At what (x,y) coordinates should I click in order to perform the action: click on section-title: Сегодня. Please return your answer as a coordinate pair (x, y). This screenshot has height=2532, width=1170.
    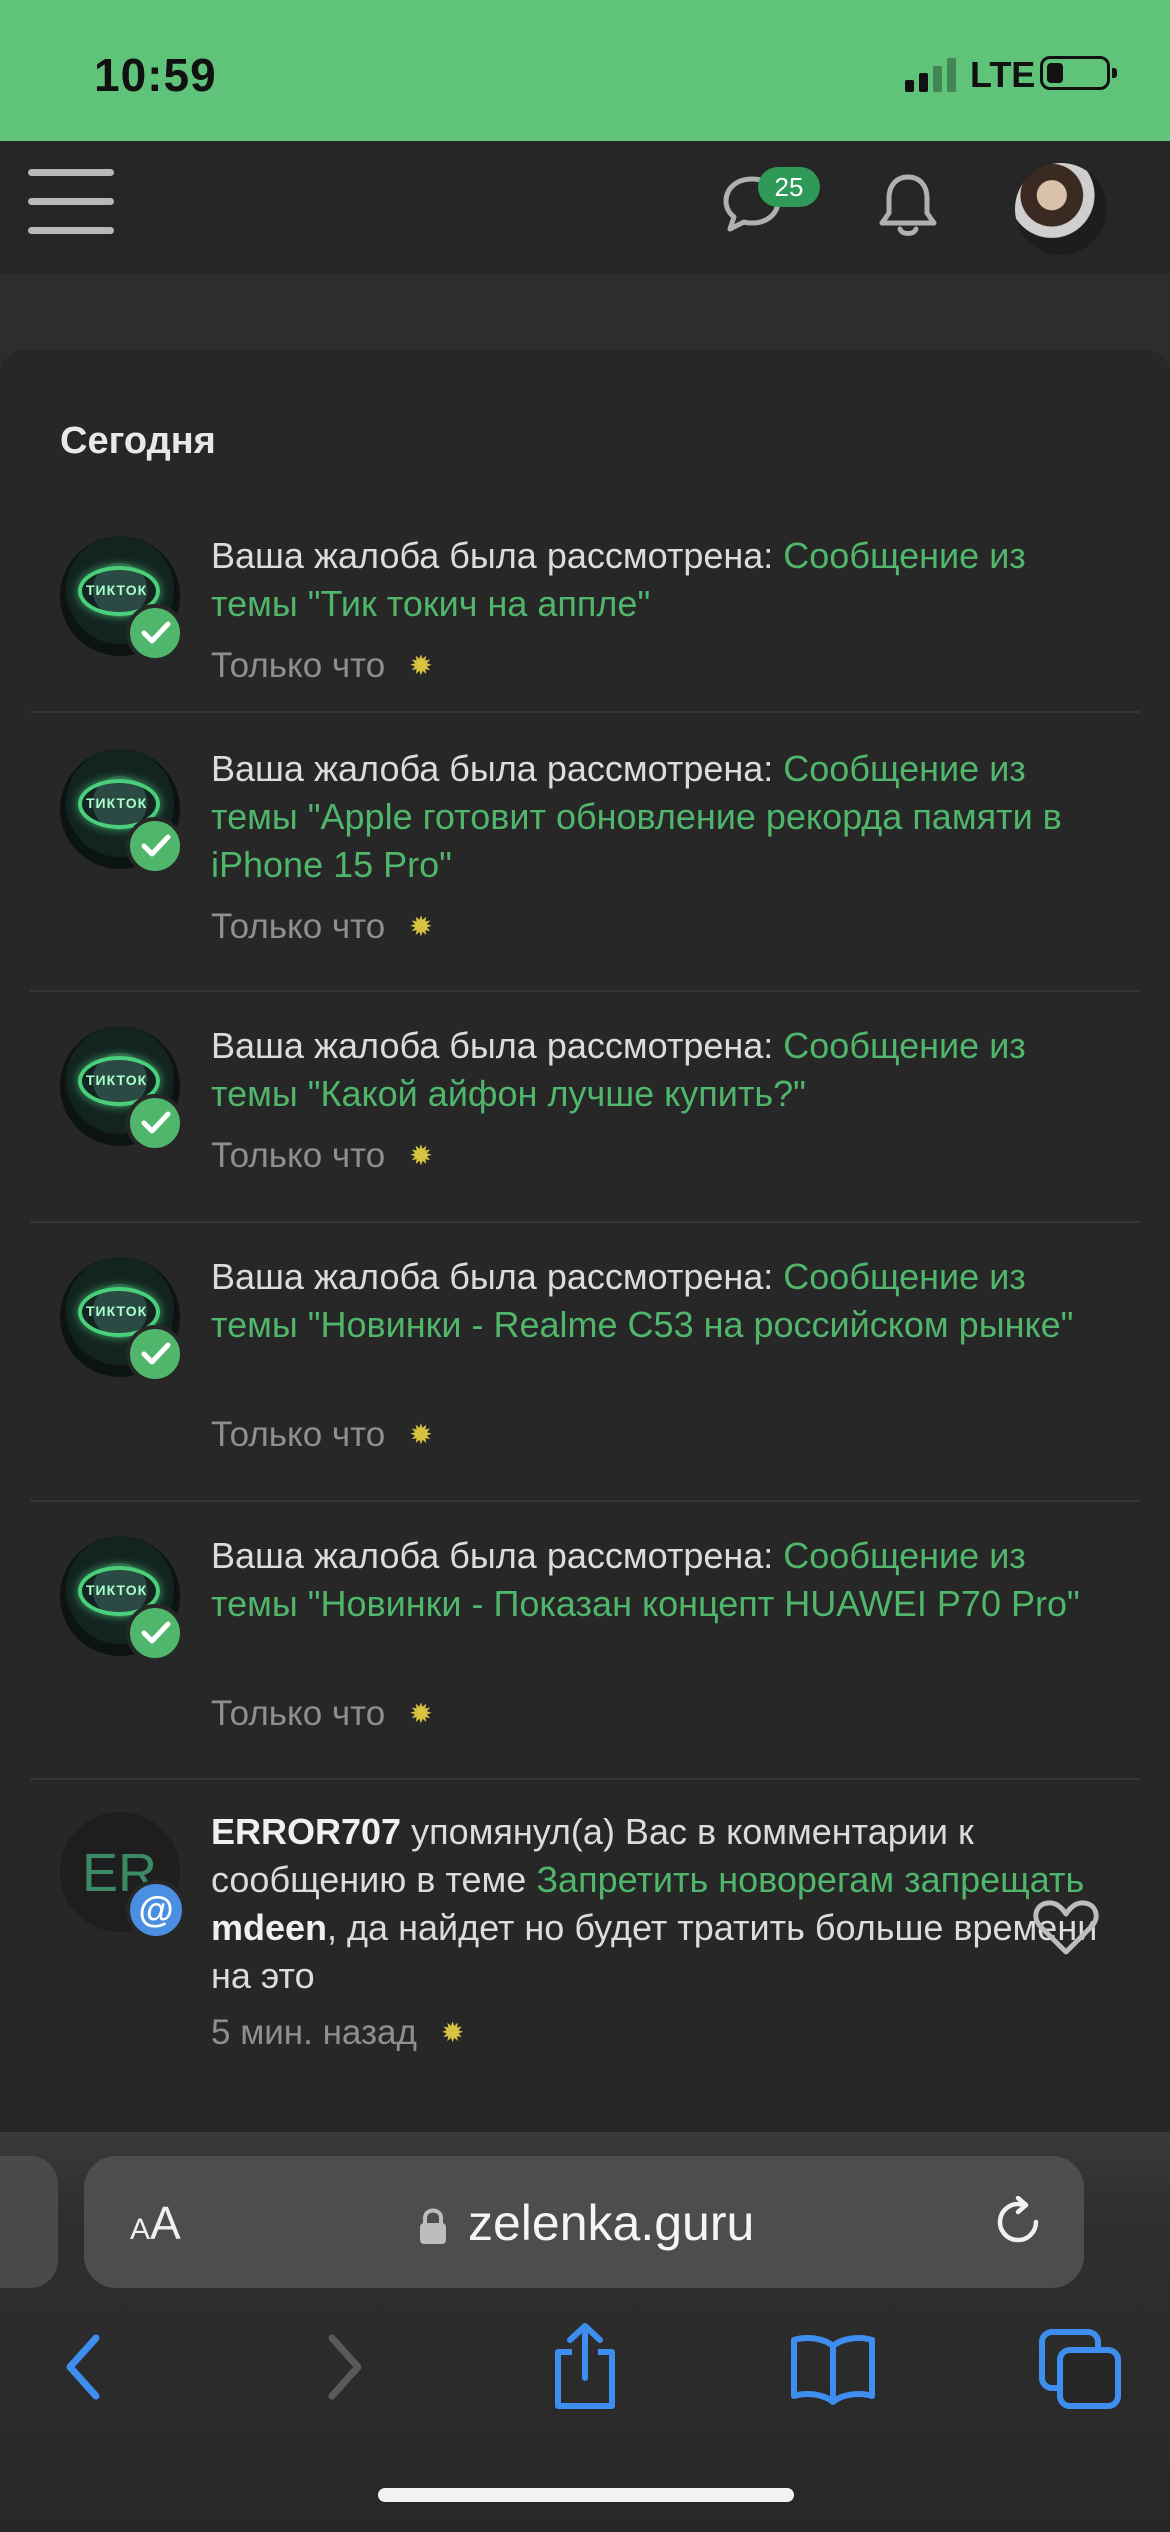
    Looking at the image, I should click on (138, 441).